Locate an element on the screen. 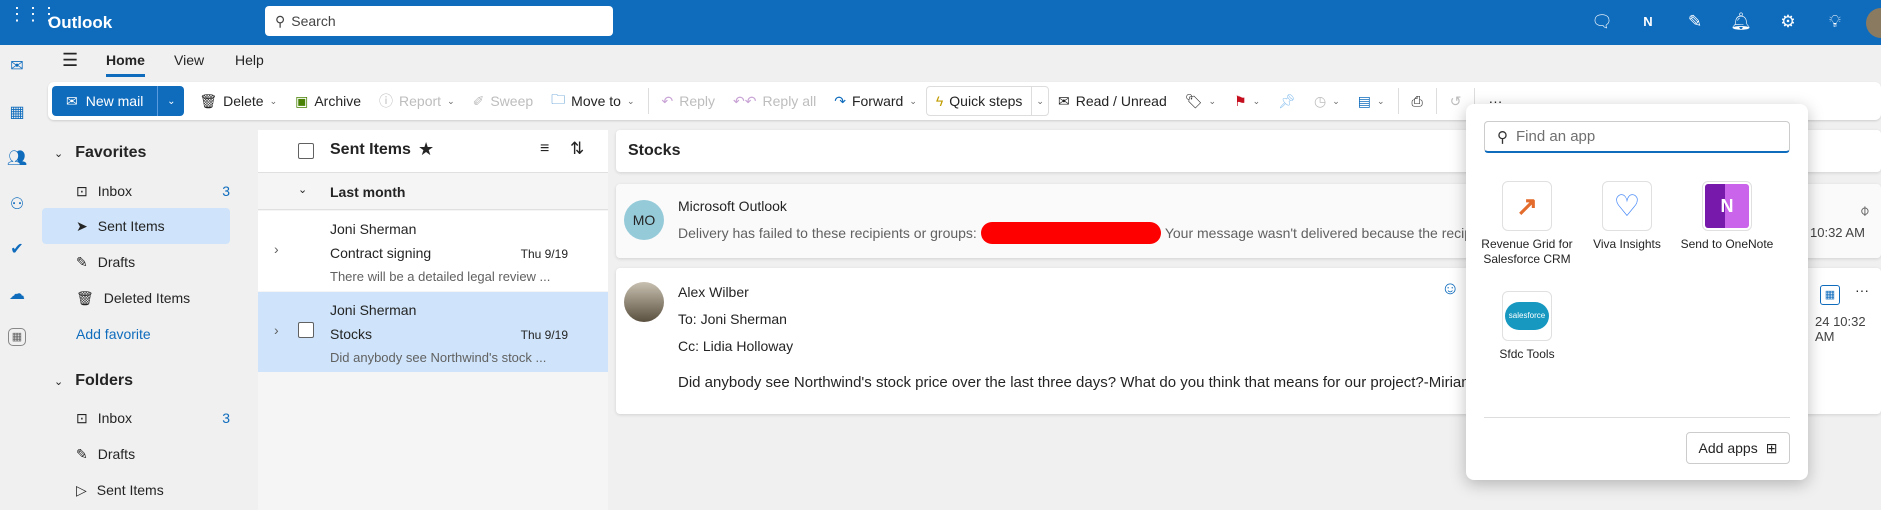  favorites-header: ⌄ Favorites is located at coordinates (100, 153).